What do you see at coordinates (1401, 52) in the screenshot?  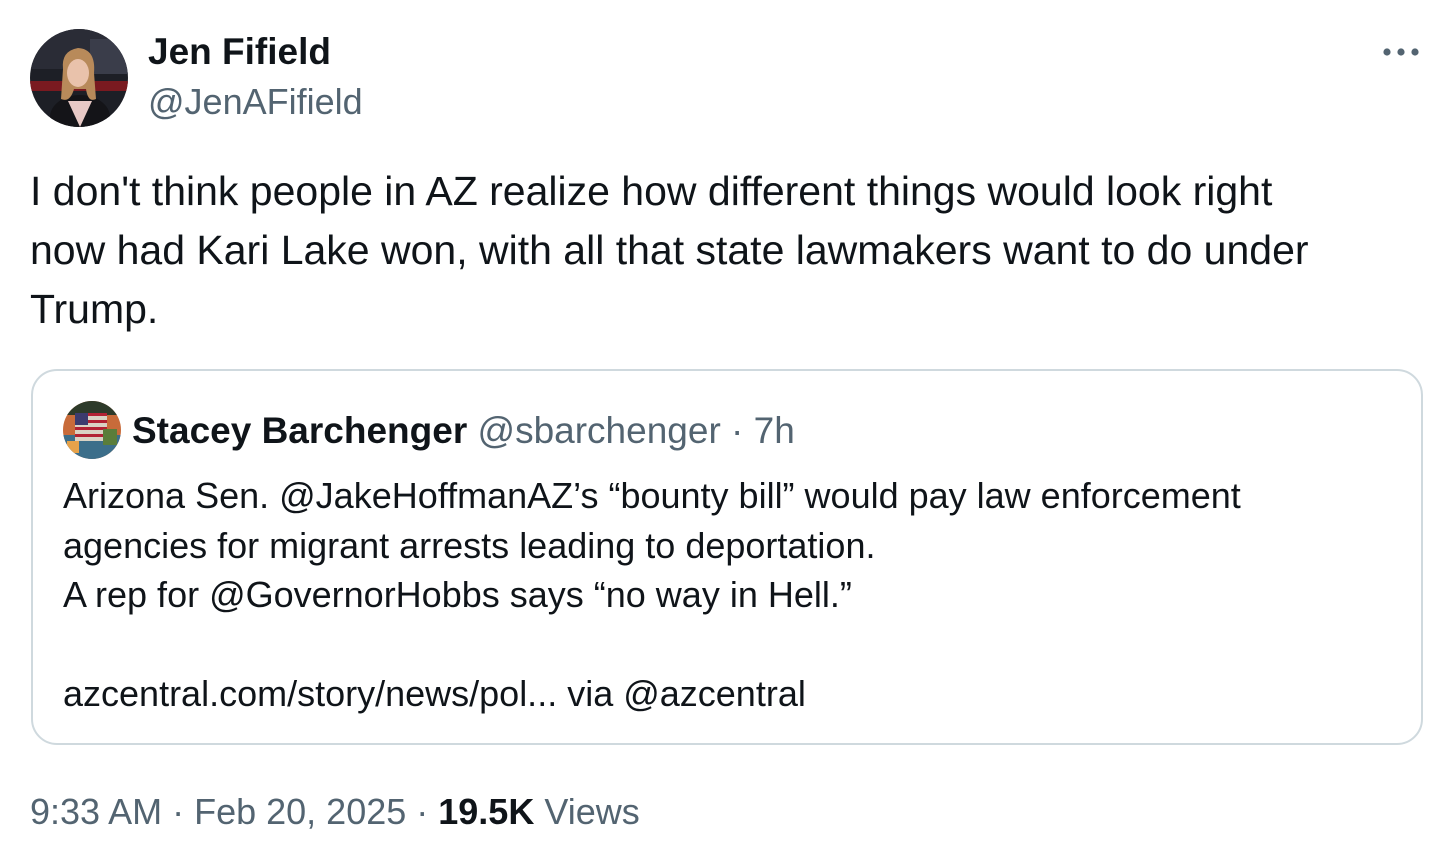 I see `more-horizontal-icon` at bounding box center [1401, 52].